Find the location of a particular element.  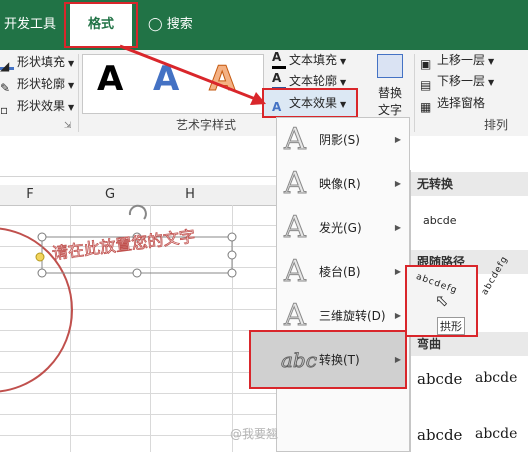

no-transform-header: 无转换 is located at coordinates (469, 184).